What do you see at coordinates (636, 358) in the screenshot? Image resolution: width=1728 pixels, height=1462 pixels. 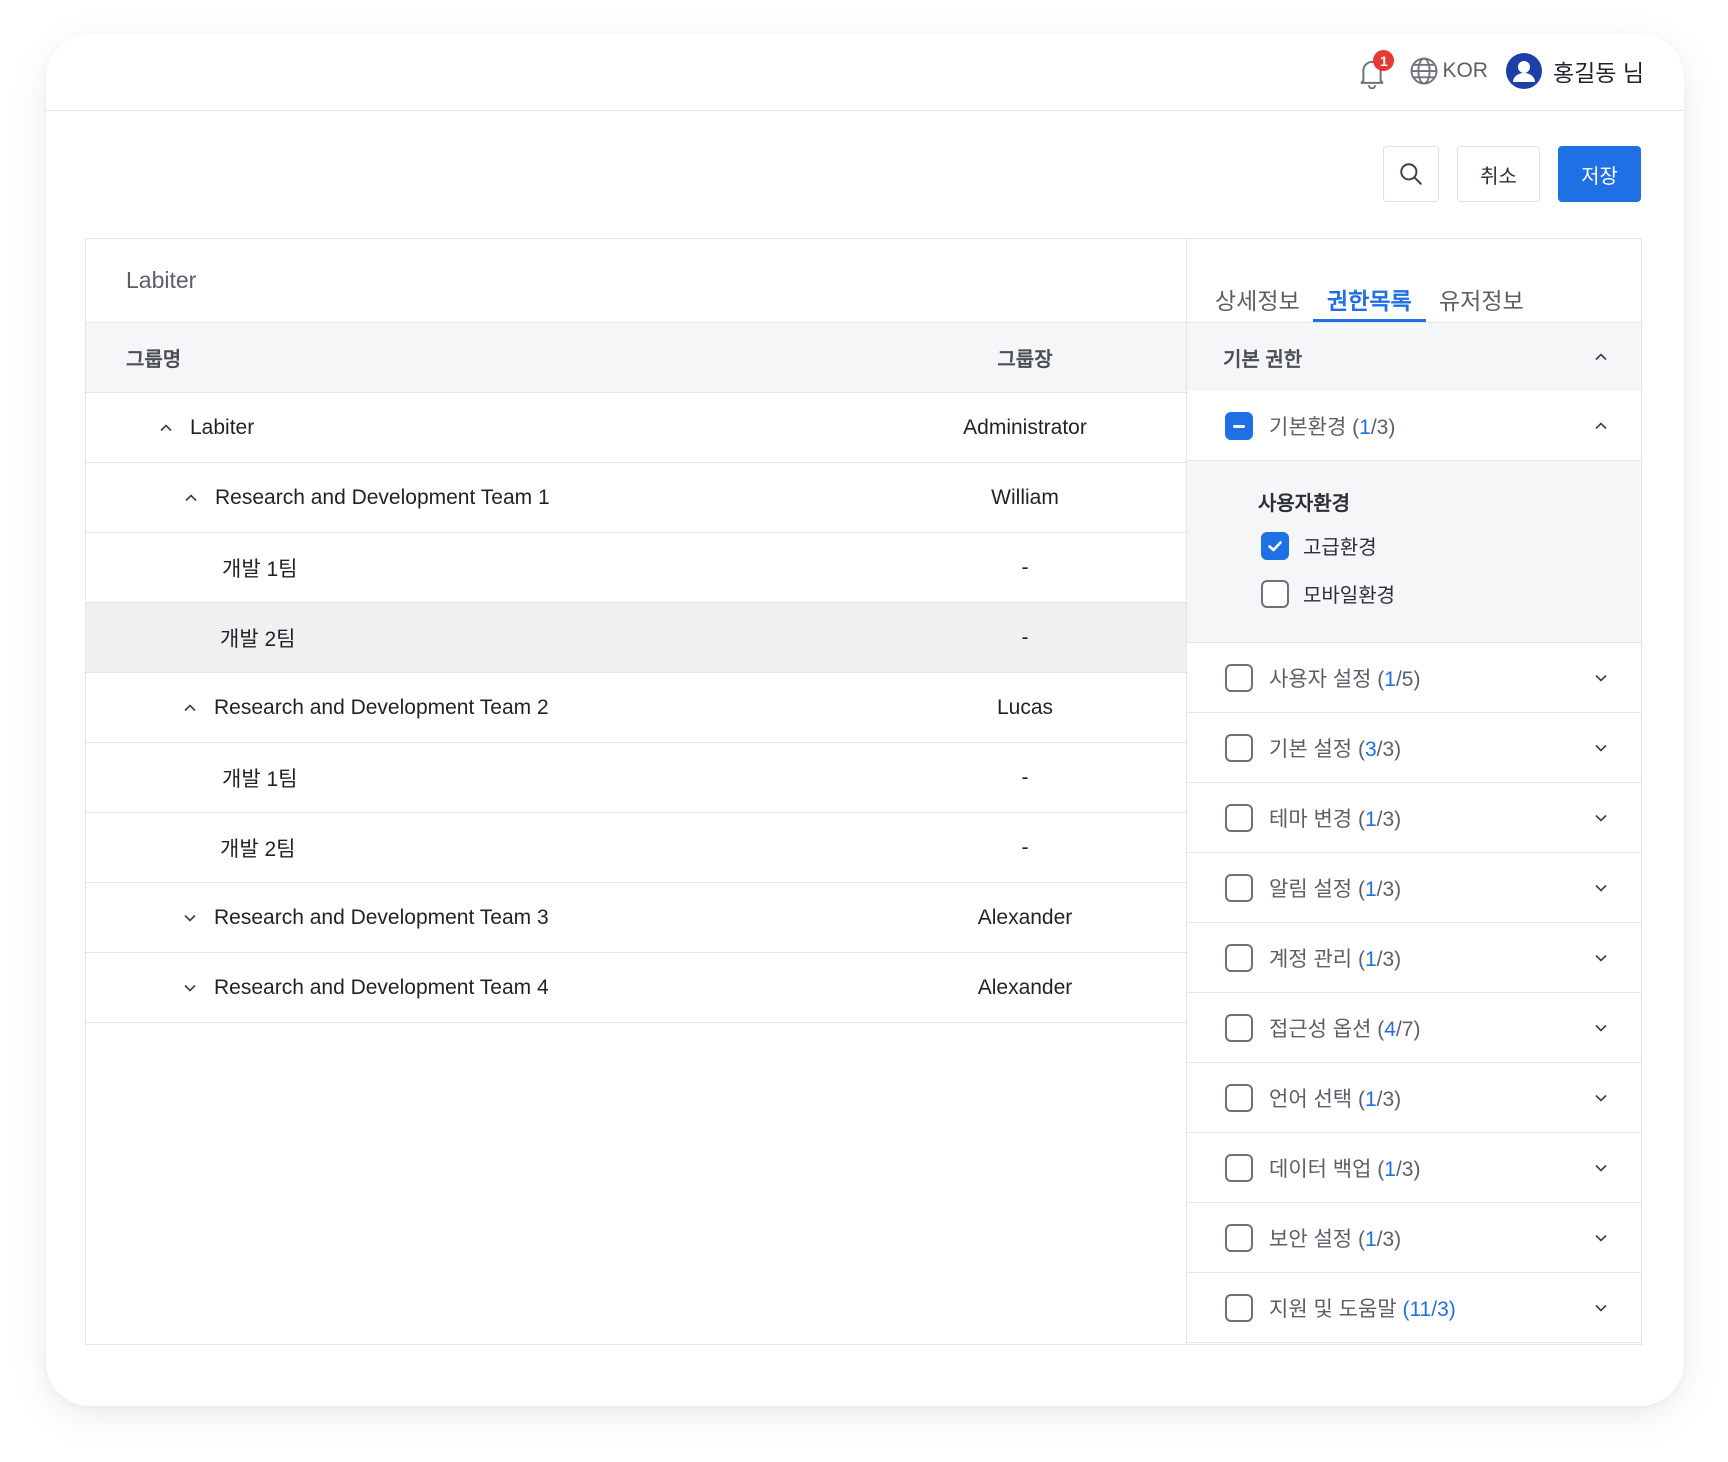 I see `table-header: 그룹명 그룹장` at bounding box center [636, 358].